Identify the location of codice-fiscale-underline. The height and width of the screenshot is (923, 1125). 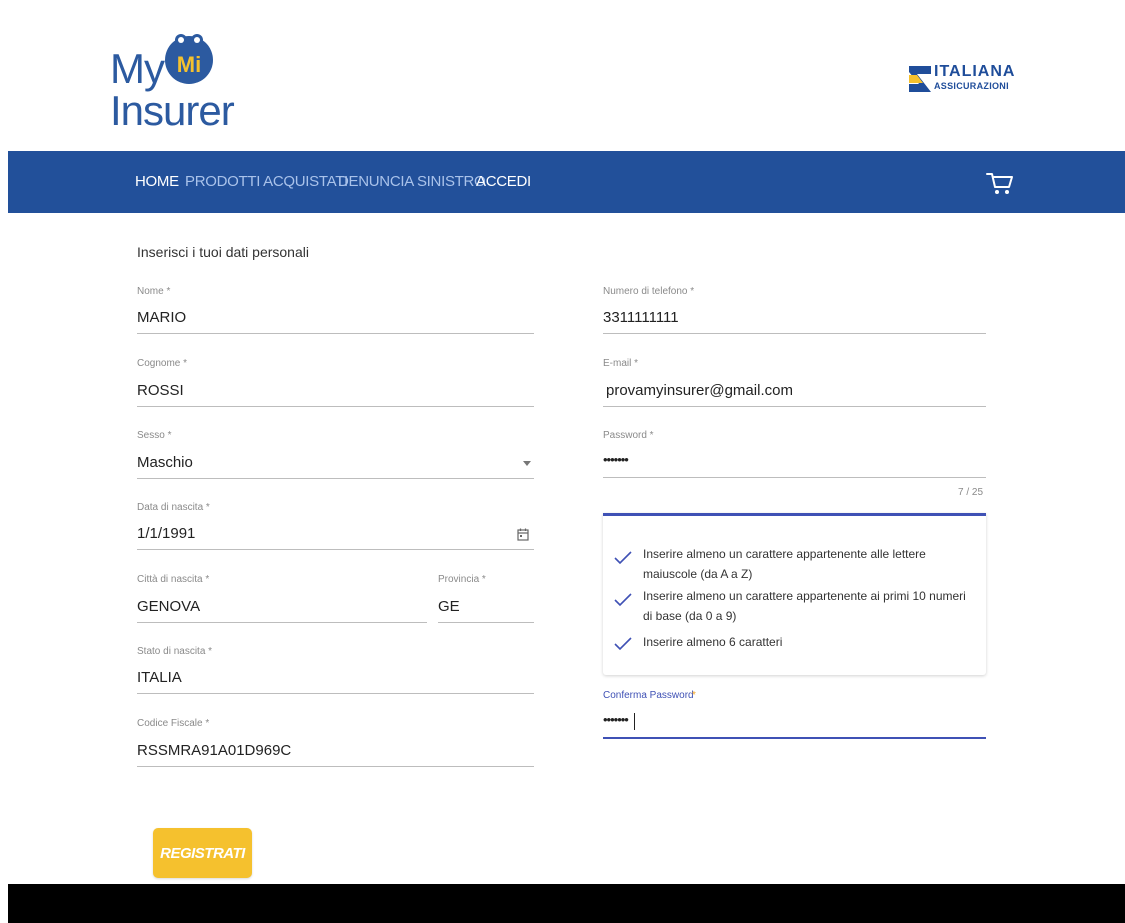
(335, 766).